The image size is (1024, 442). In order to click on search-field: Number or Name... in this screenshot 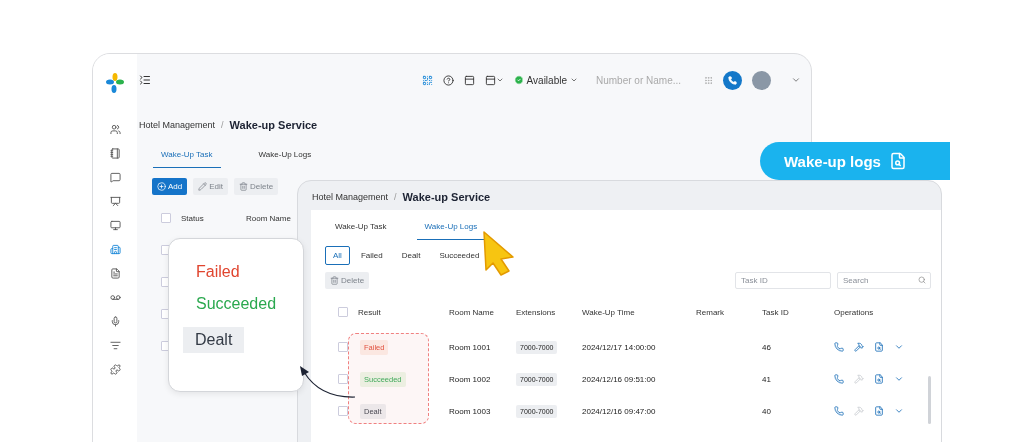, I will do `click(644, 80)`.